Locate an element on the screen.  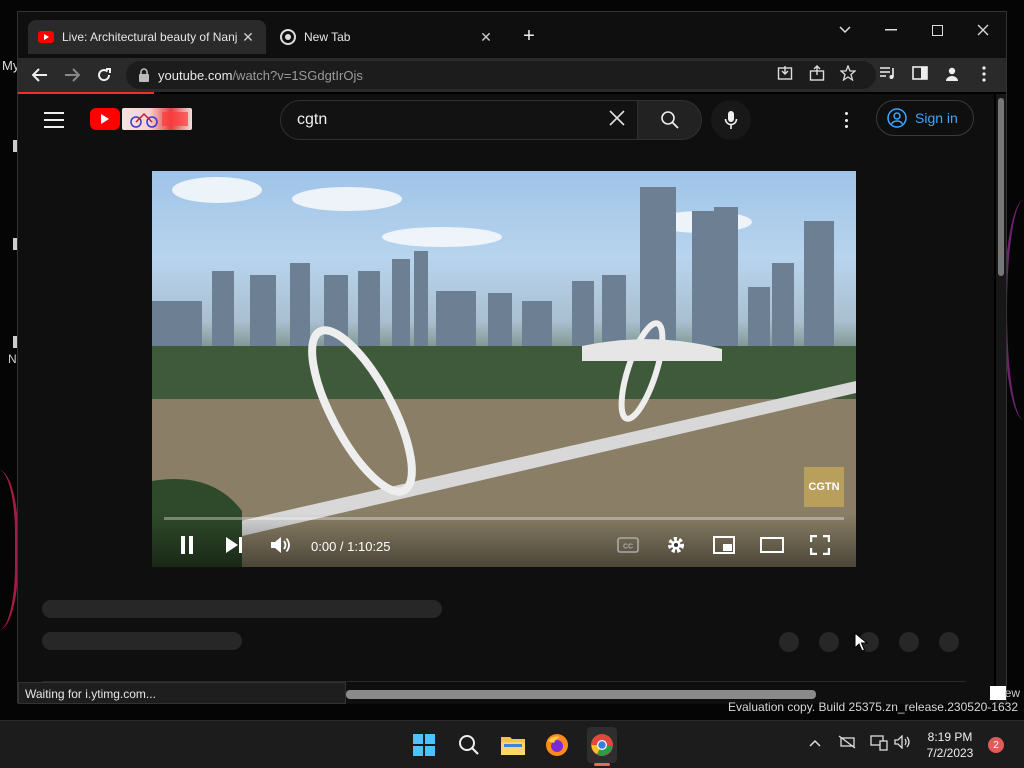
sign-in-button: Sign in is located at coordinates (925, 118).